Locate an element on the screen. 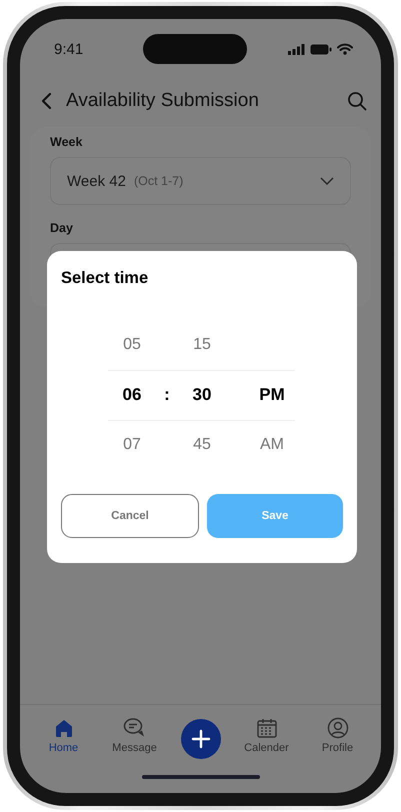  cancel-button: Cancel is located at coordinates (130, 516).